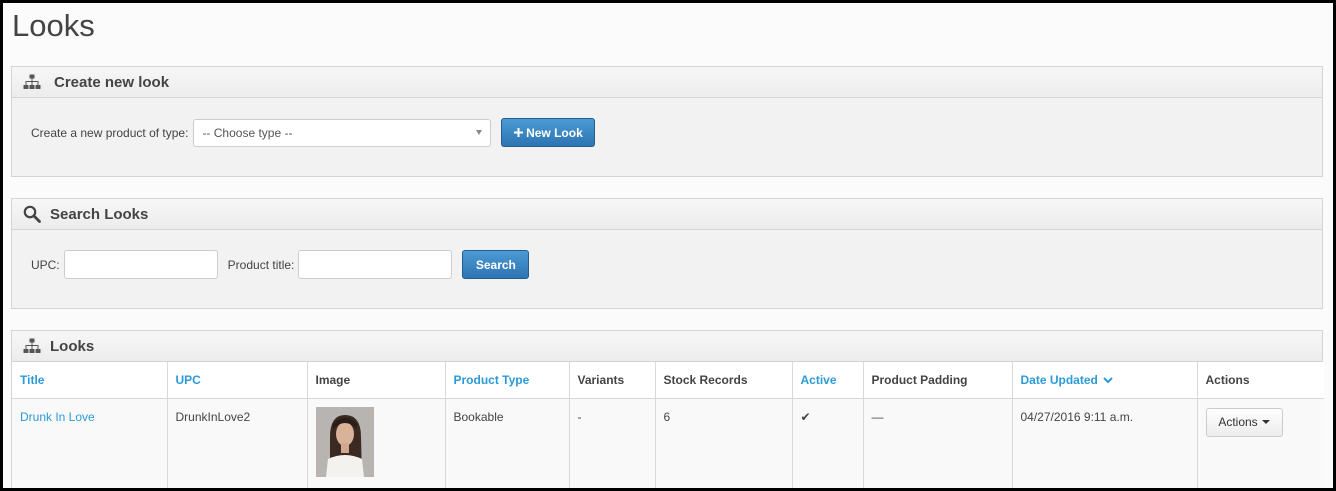 Image resolution: width=1336 pixels, height=491 pixels. What do you see at coordinates (32, 214) in the screenshot?
I see `search-icon` at bounding box center [32, 214].